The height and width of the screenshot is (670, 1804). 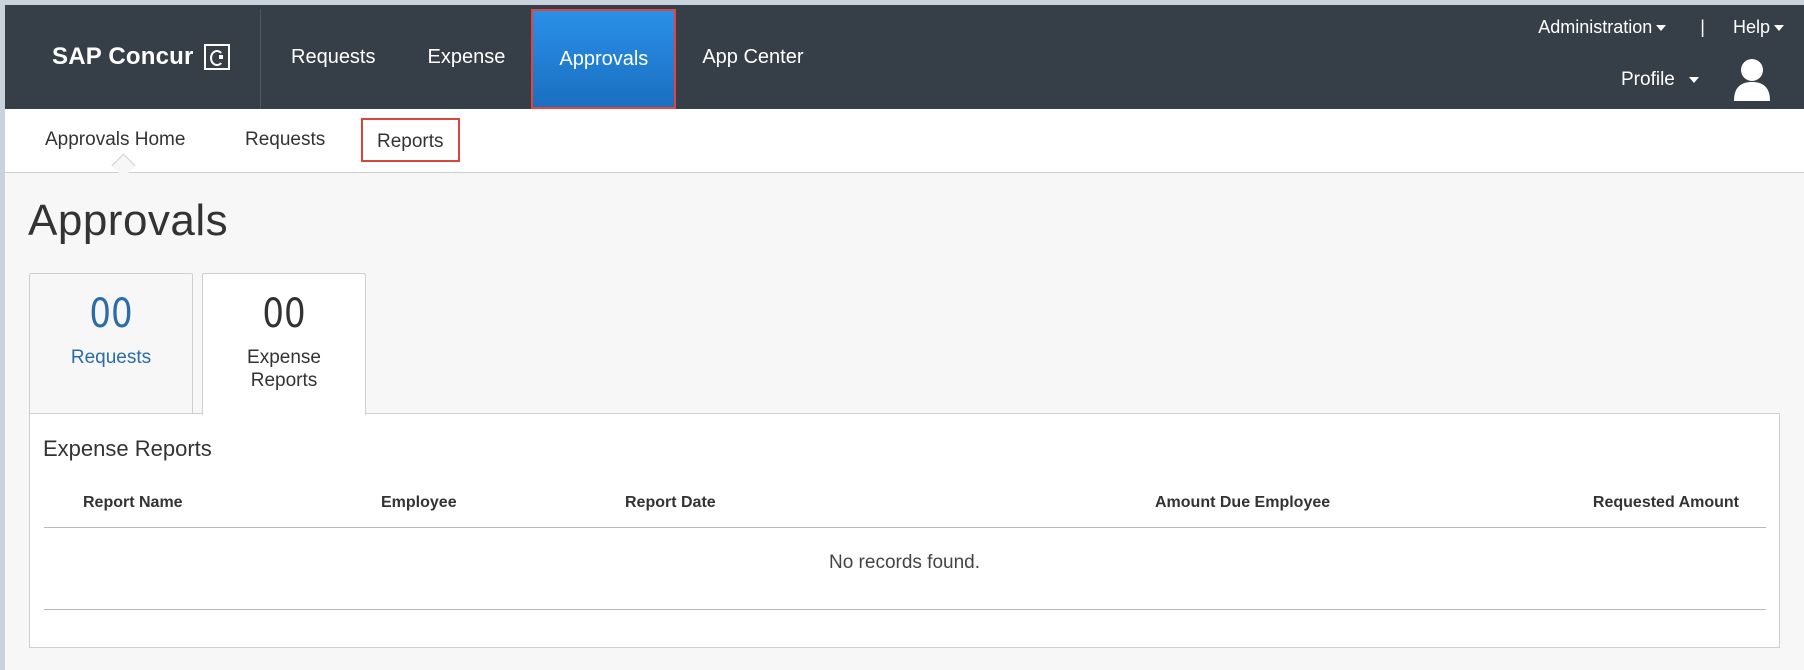 I want to click on expense-reports-count: 00, so click(x=284, y=314).